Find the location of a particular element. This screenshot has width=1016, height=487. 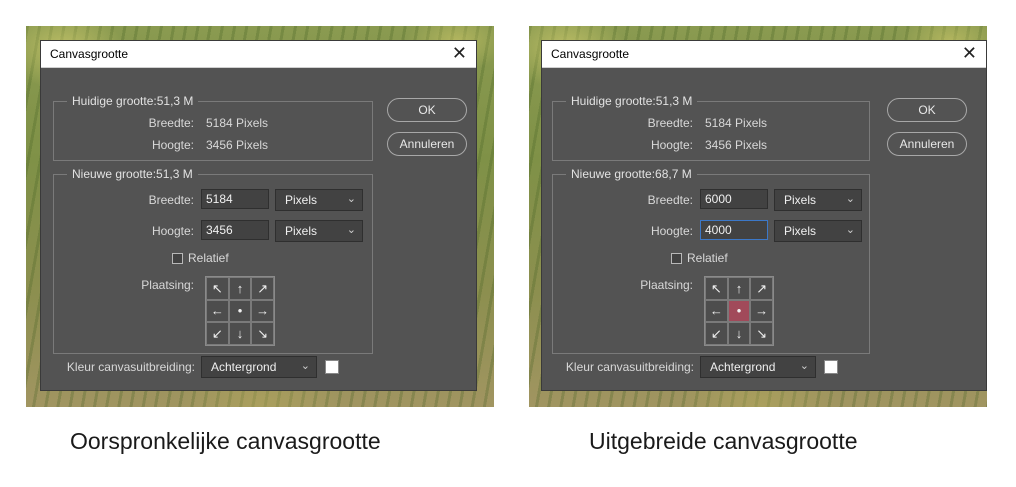

height-input: 4000 is located at coordinates (734, 230).